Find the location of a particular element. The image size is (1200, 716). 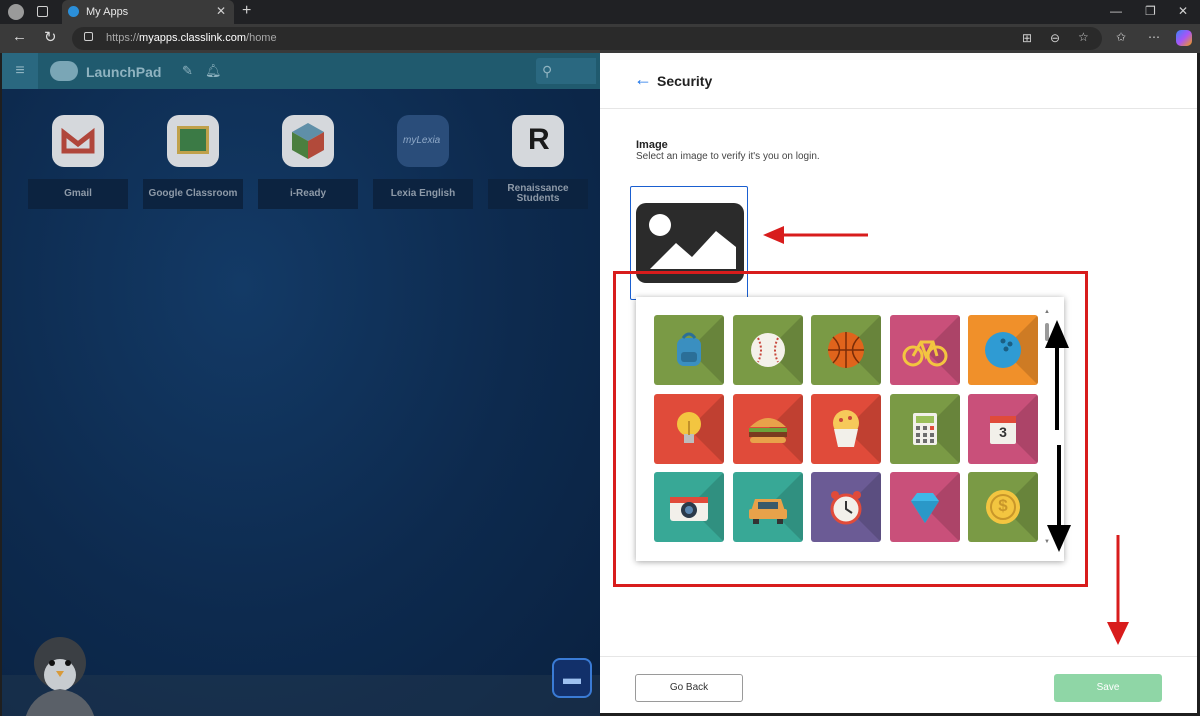

scroll-hint-arrow-up is located at coordinates (1057, 375).